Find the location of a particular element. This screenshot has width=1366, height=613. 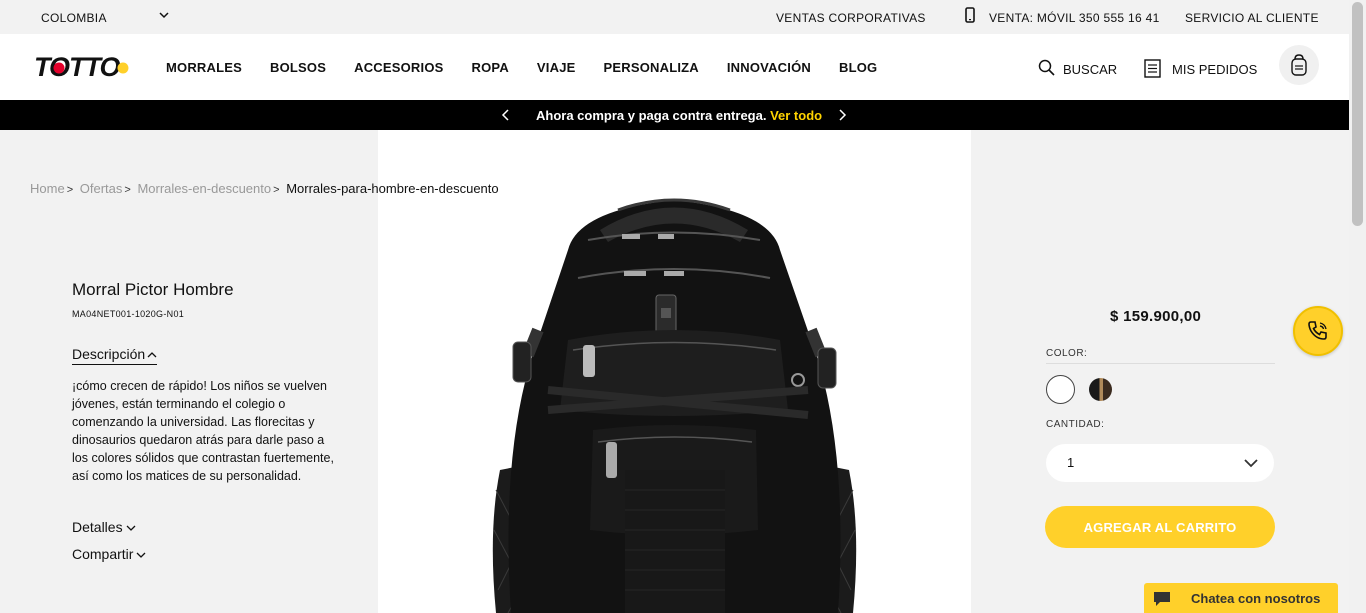

breadcrumb-item-ofertas: Ofertas is located at coordinates (101, 188).